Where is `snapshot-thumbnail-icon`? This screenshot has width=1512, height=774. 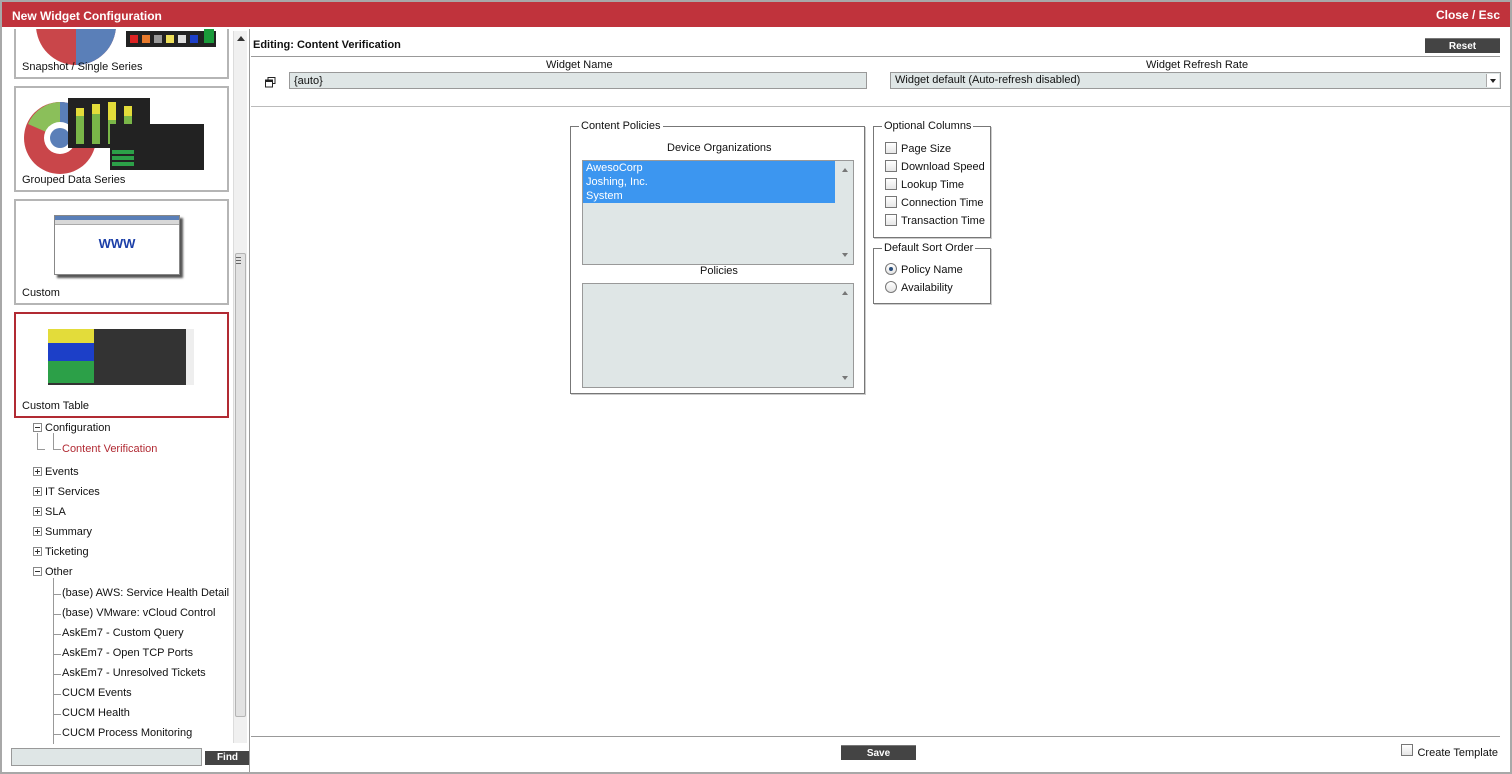 snapshot-thumbnail-icon is located at coordinates (126, 47).